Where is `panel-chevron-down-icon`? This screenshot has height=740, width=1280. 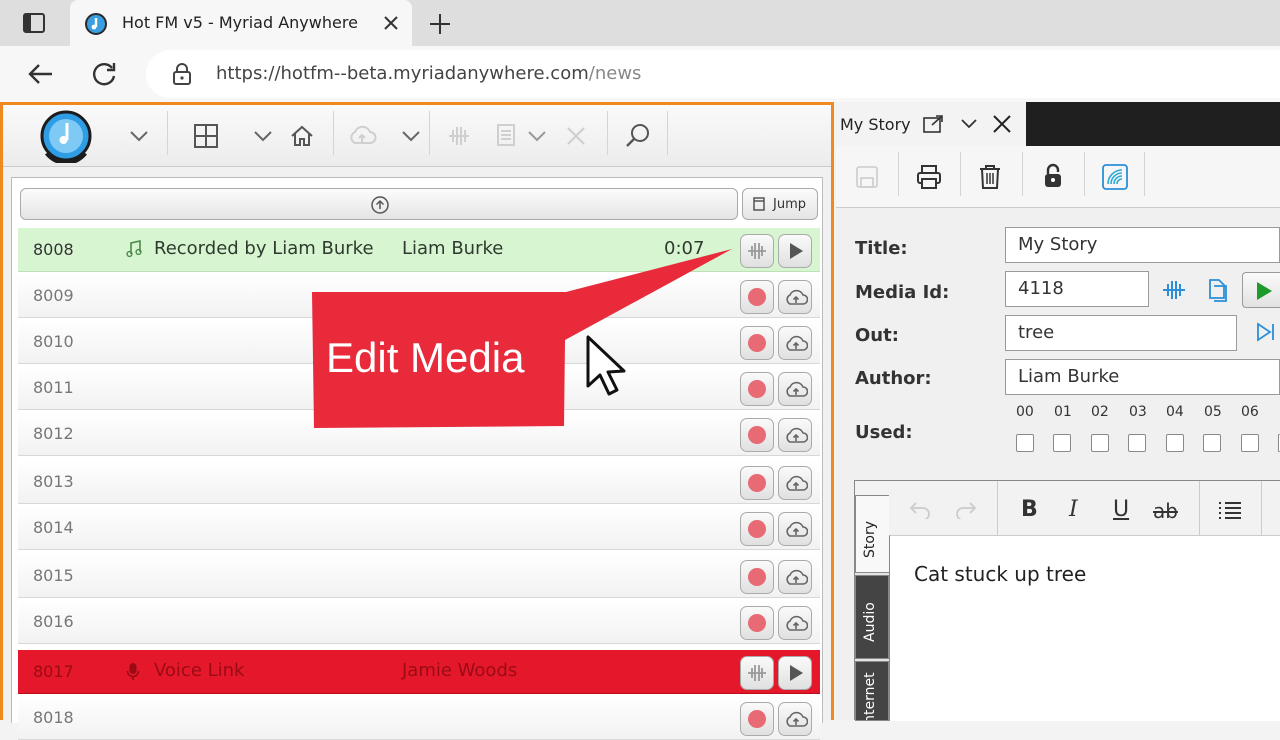 panel-chevron-down-icon is located at coordinates (969, 124).